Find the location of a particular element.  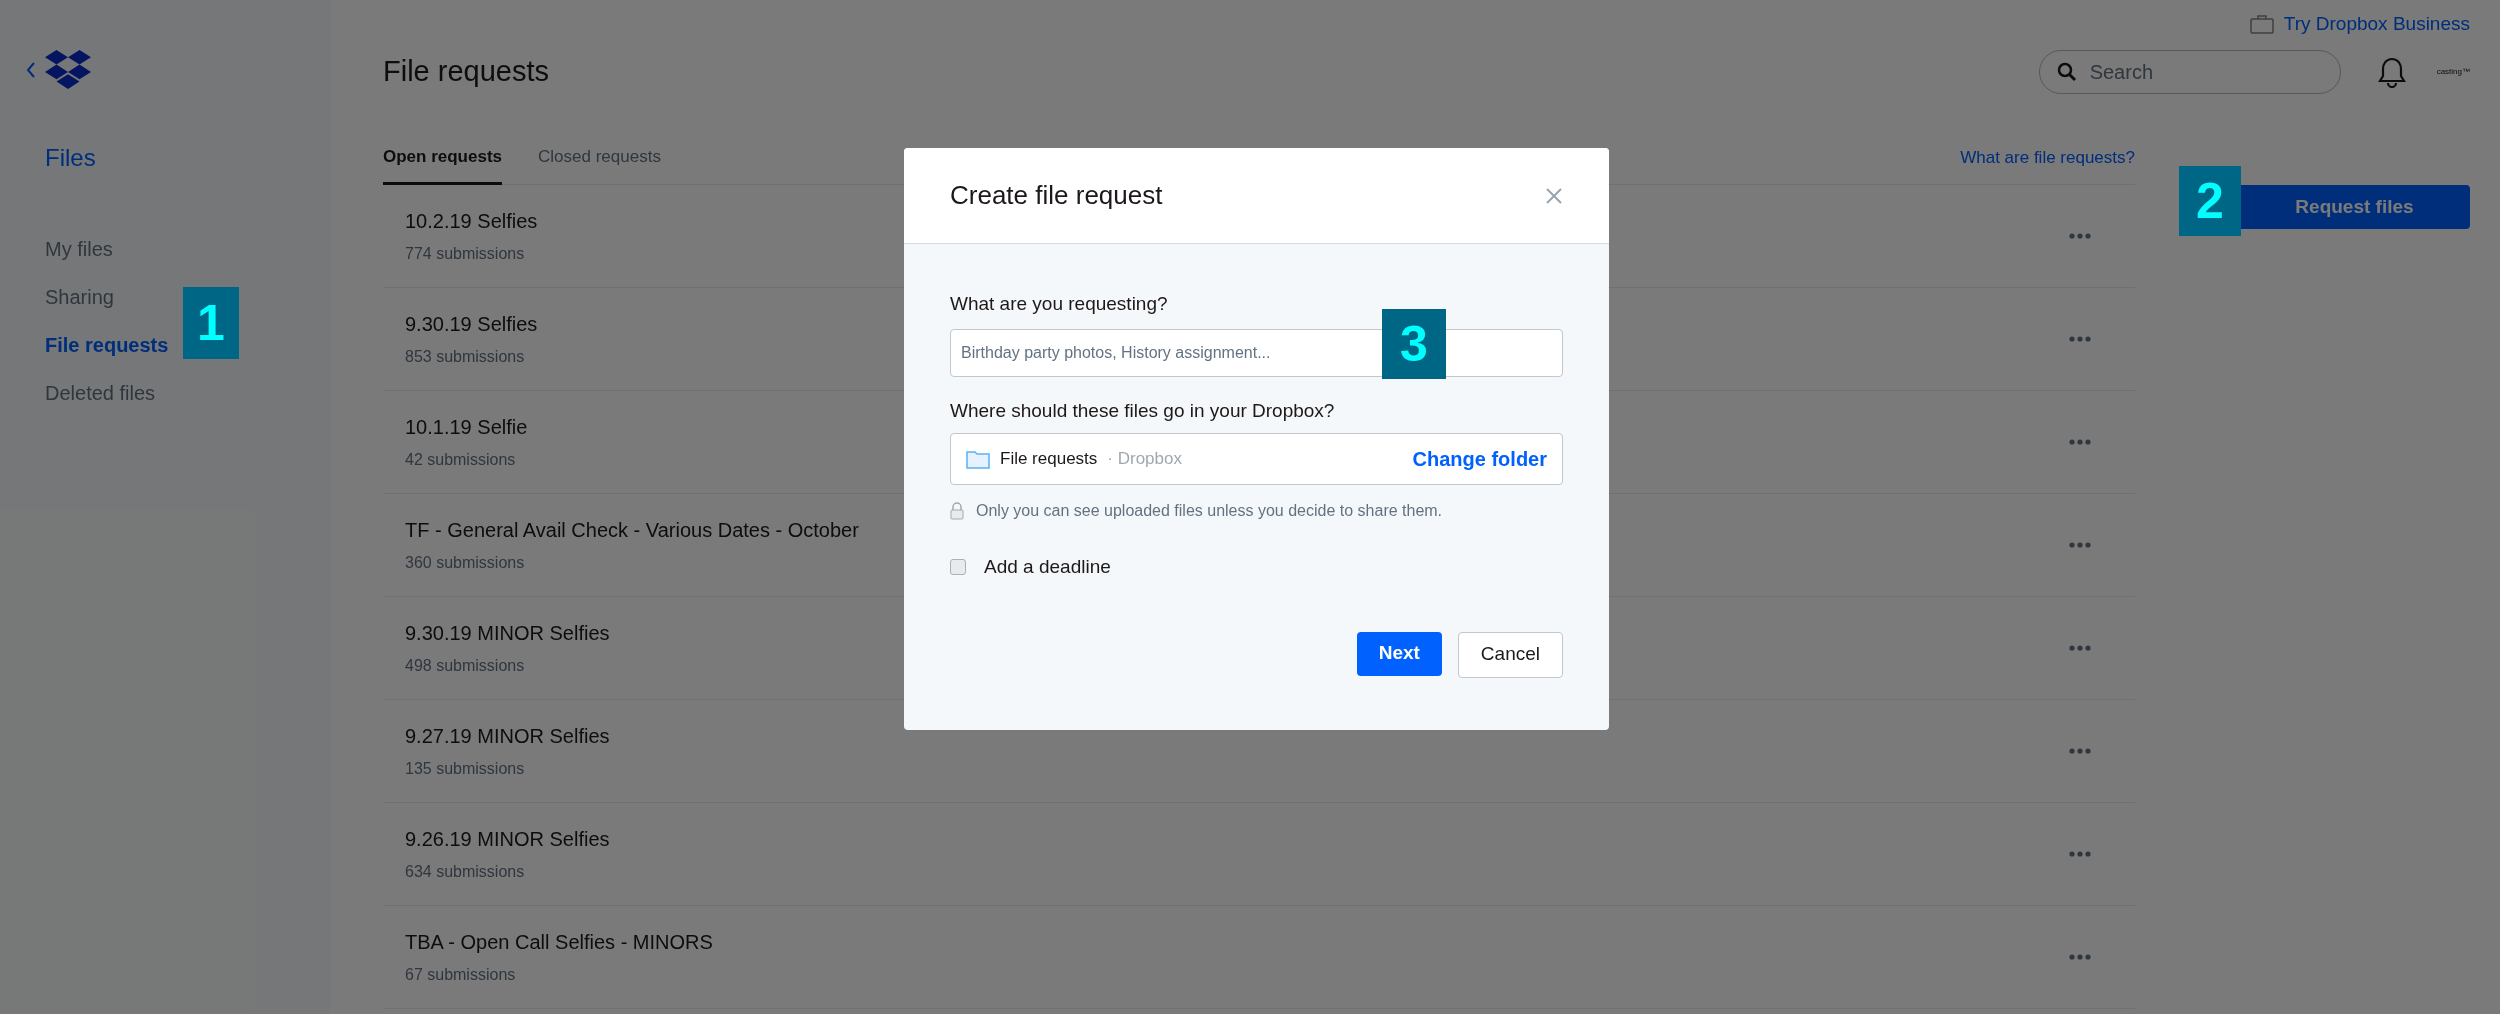

dropbox-logo-icon is located at coordinates (68, 70).